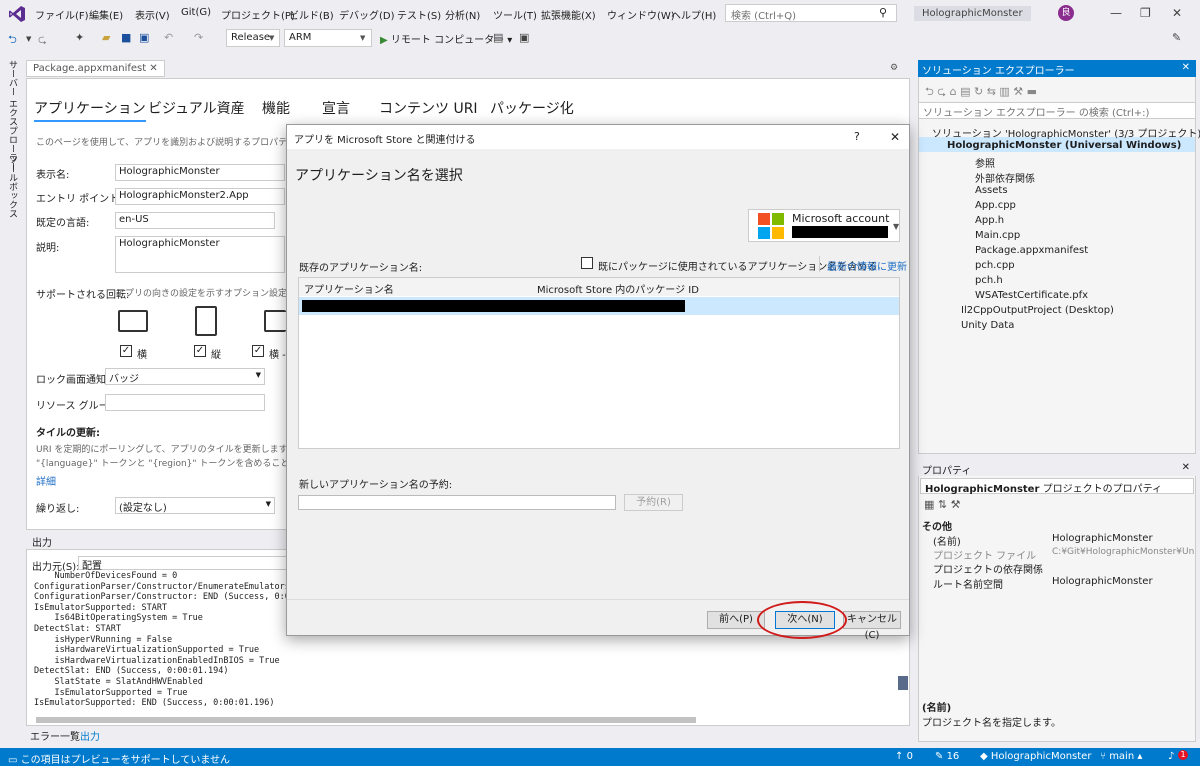 Image resolution: width=1200 pixels, height=766 pixels. Describe the element at coordinates (972, 13) in the screenshot. I see `solution-name-badge: HolographicMonster` at that location.